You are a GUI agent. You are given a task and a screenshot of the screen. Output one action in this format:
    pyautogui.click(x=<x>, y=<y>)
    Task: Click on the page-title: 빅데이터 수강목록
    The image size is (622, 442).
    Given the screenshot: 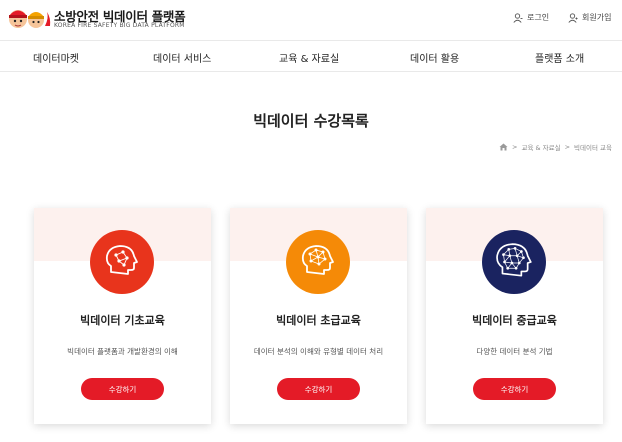 What is the action you would take?
    pyautogui.click(x=311, y=121)
    